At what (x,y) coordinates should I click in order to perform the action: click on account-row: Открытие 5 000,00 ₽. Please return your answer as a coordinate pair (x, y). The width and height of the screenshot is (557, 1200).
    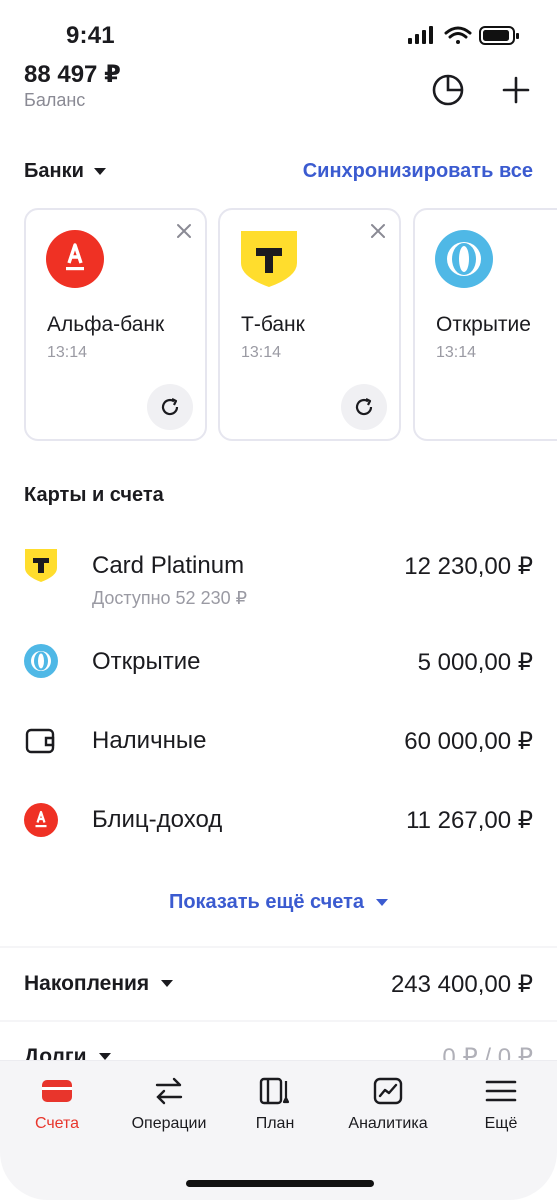
    Looking at the image, I should click on (278, 672).